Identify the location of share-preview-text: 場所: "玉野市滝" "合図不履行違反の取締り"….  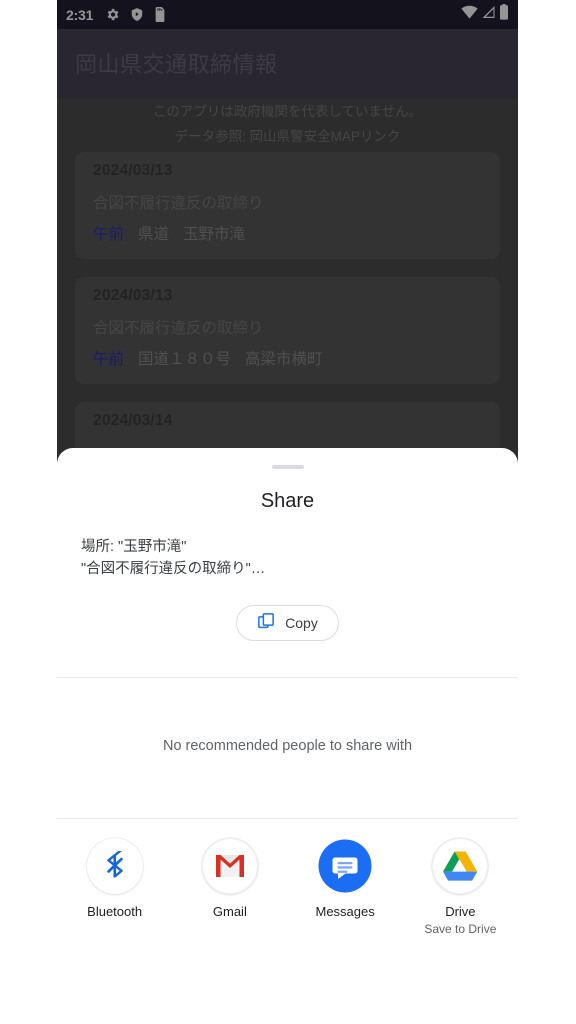
(173, 558).